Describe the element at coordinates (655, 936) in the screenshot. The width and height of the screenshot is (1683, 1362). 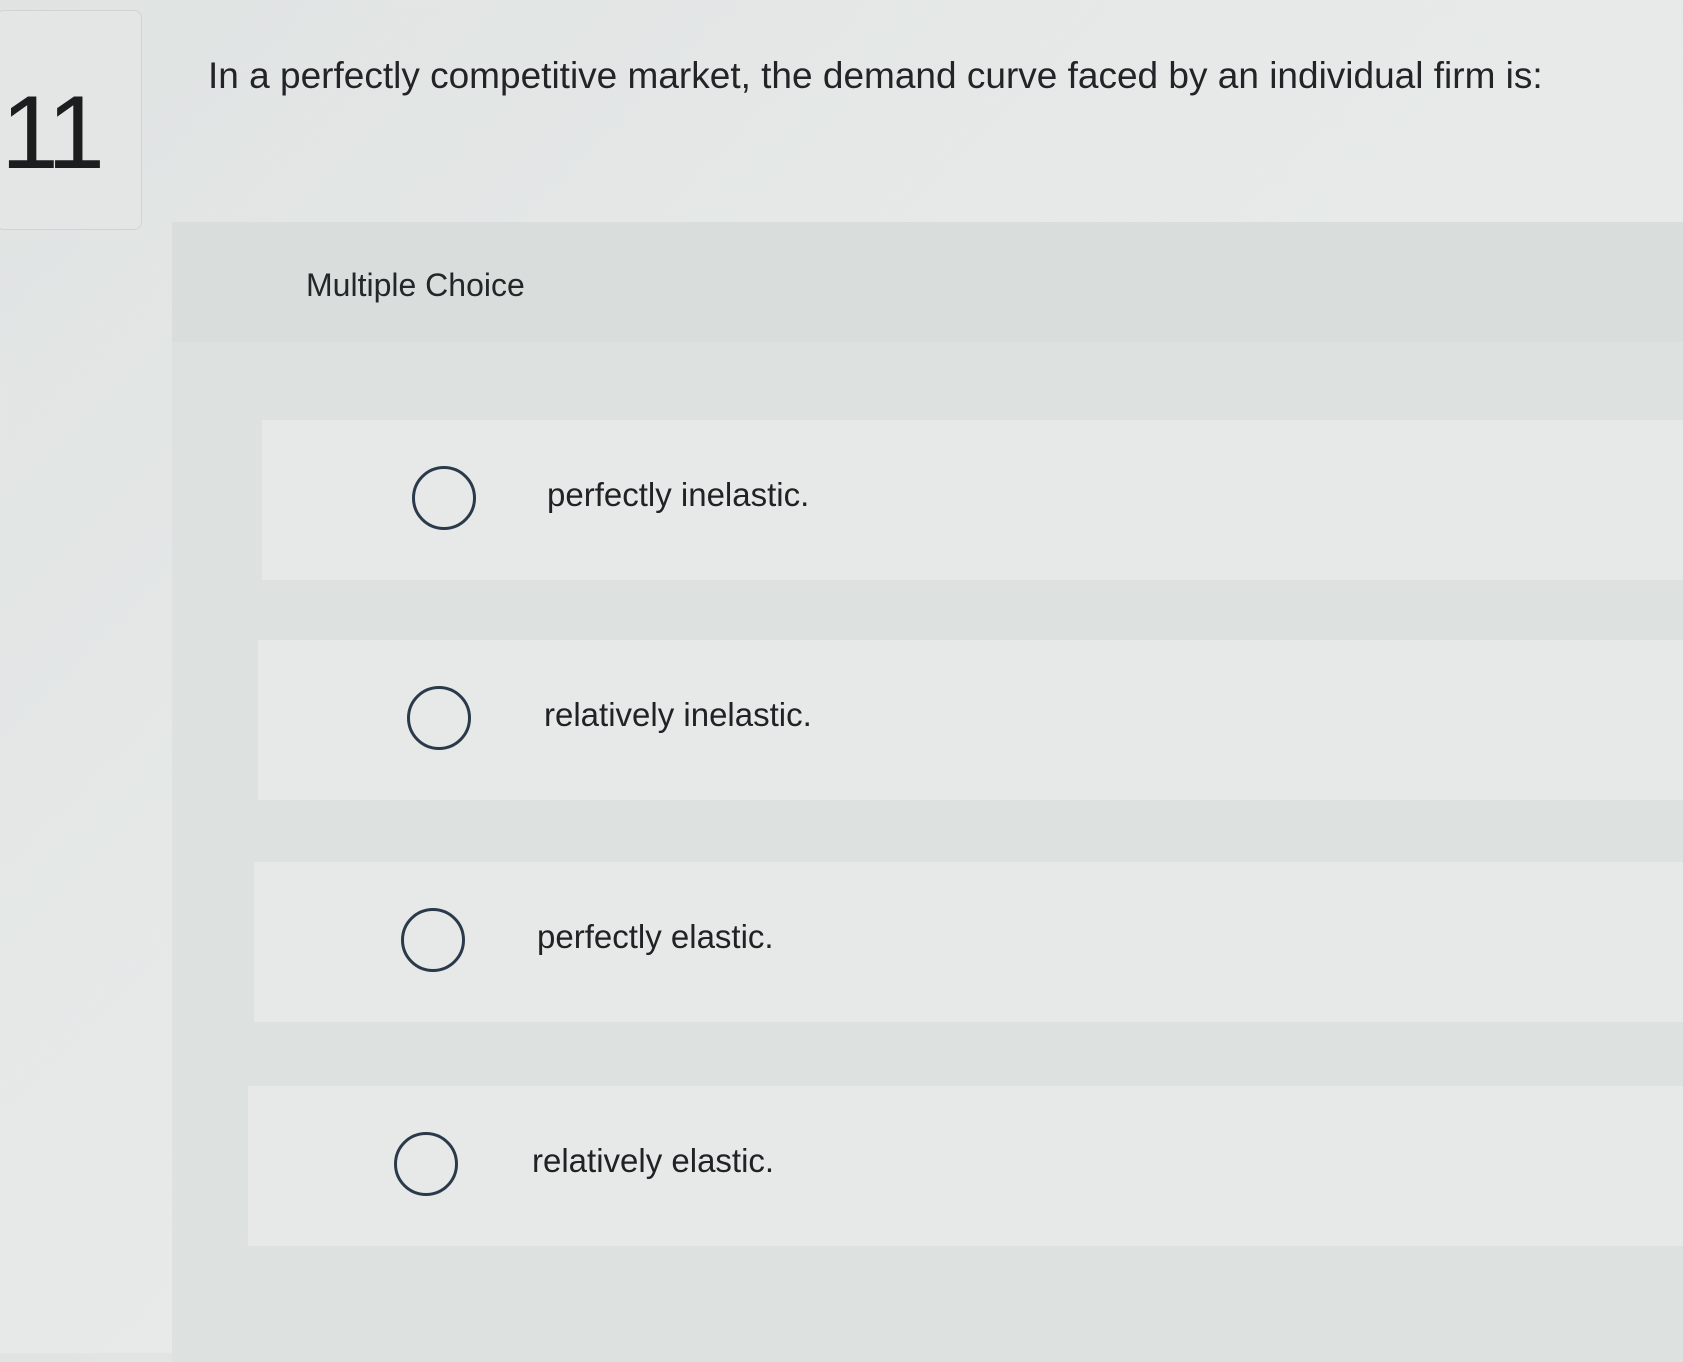
I see `option-label: perfectly elastic.` at that location.